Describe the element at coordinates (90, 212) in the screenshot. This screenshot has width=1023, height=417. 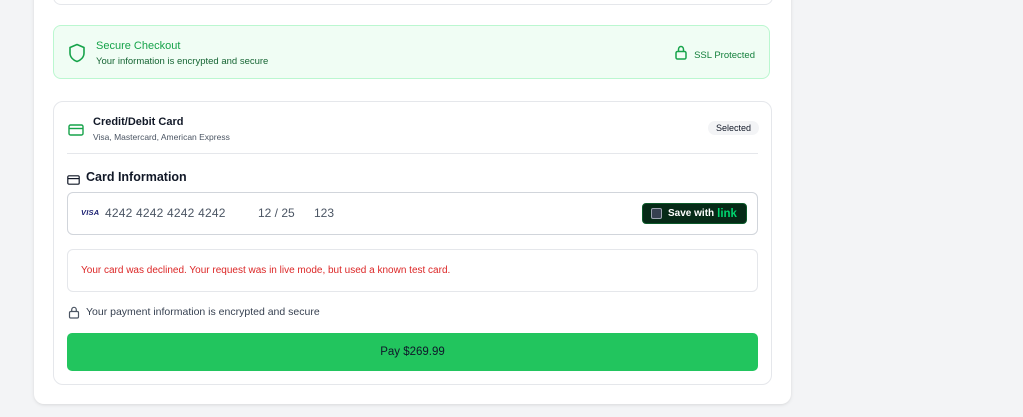
I see `visa-brand-icon: VISA` at that location.